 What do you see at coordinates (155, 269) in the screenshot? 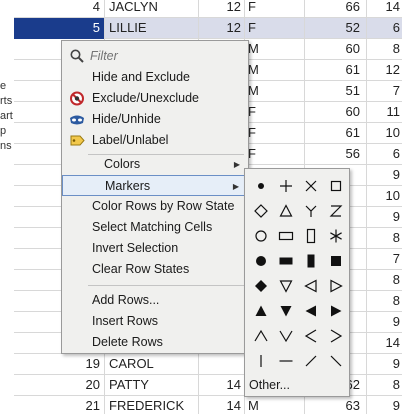
I see `menu-item-clear-row-states: Clear Row States` at bounding box center [155, 269].